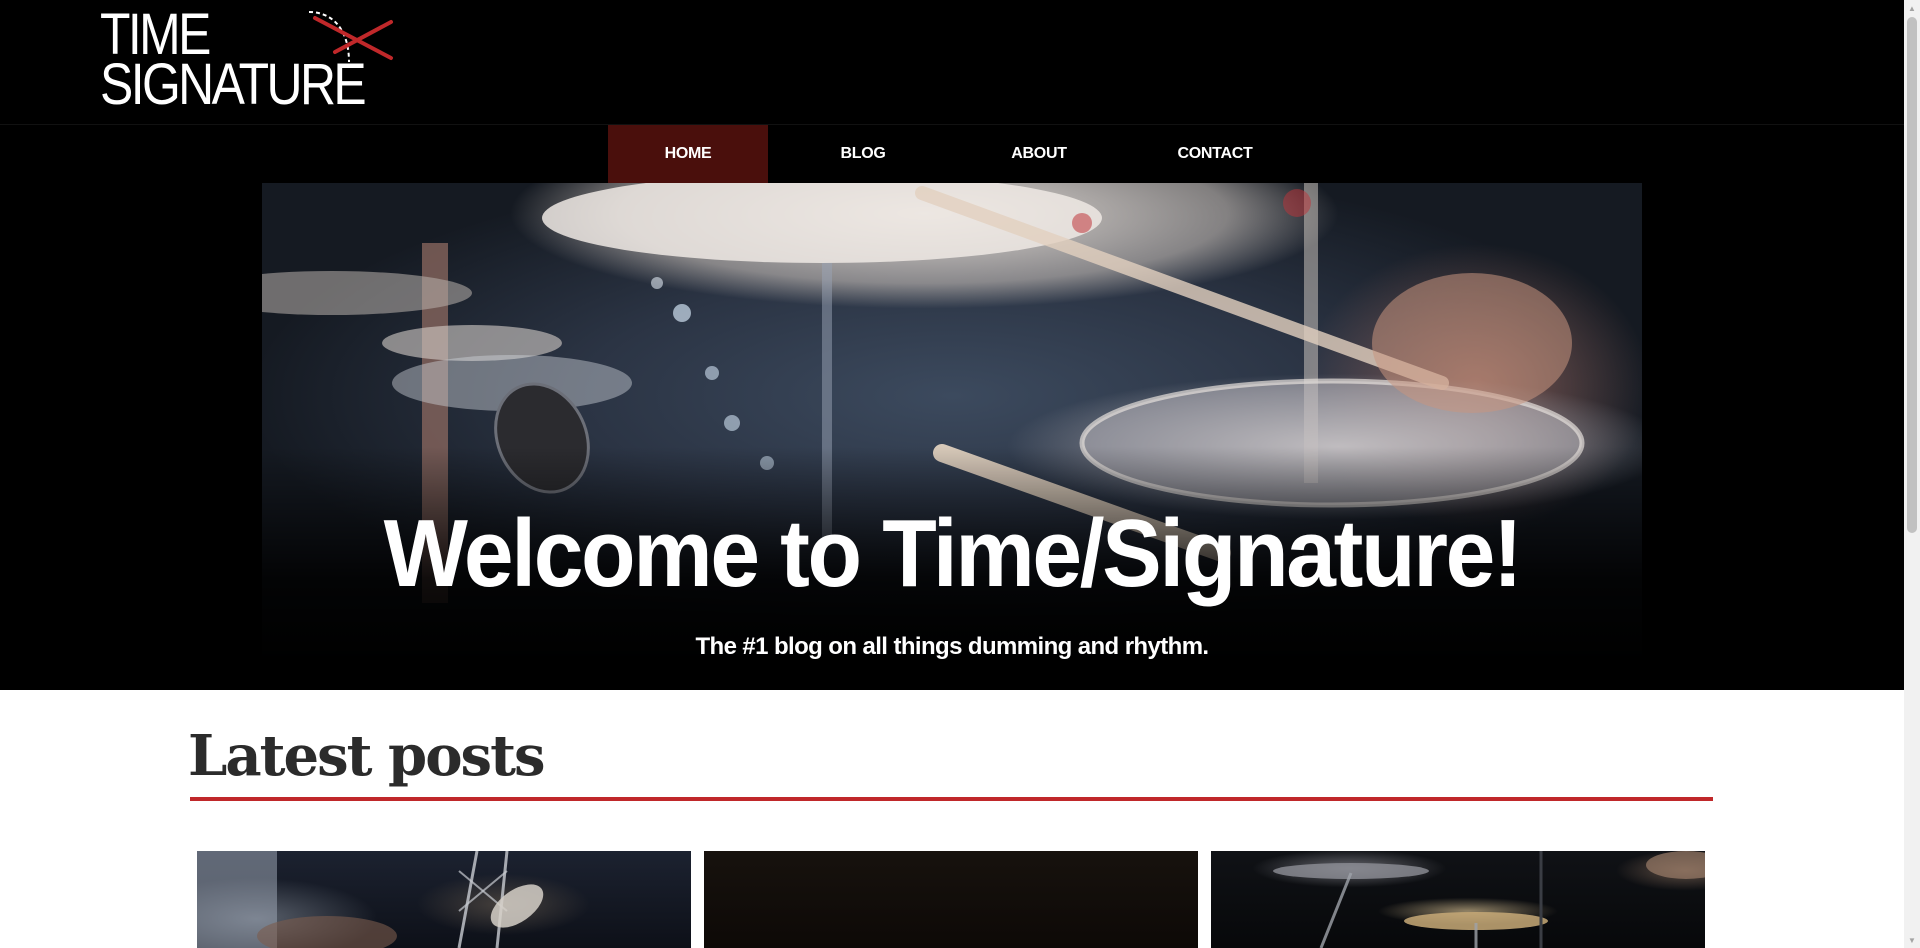 This screenshot has width=1920, height=948. Describe the element at coordinates (1489, 899) in the screenshot. I see `cymbals-image` at that location.